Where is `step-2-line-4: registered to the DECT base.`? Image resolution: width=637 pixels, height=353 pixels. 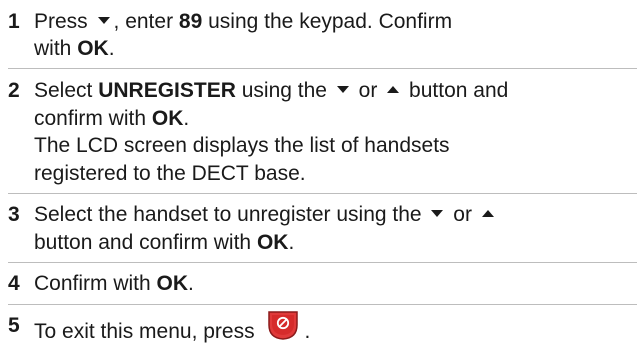
step-2-line-4: registered to the DECT base. is located at coordinates (170, 173).